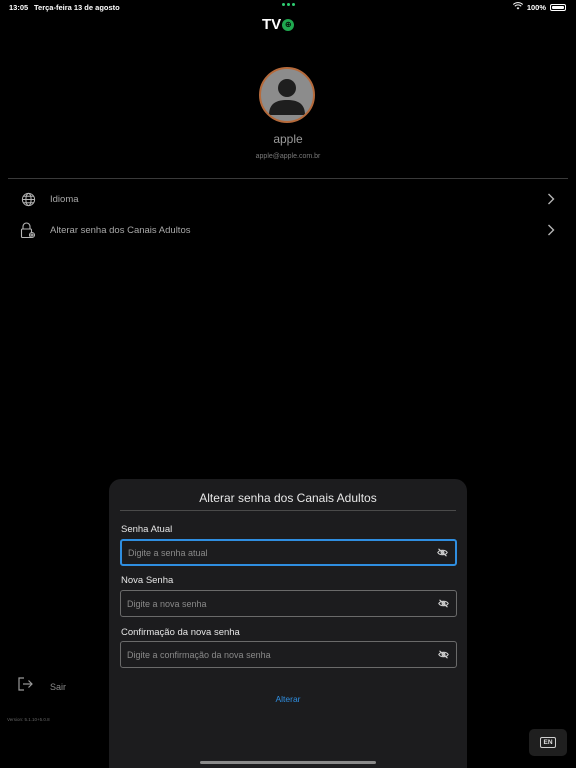 Image resolution: width=576 pixels, height=768 pixels. Describe the element at coordinates (120, 230) in the screenshot. I see `menu-item-label: Alterar senha dos Canais Adultos` at that location.